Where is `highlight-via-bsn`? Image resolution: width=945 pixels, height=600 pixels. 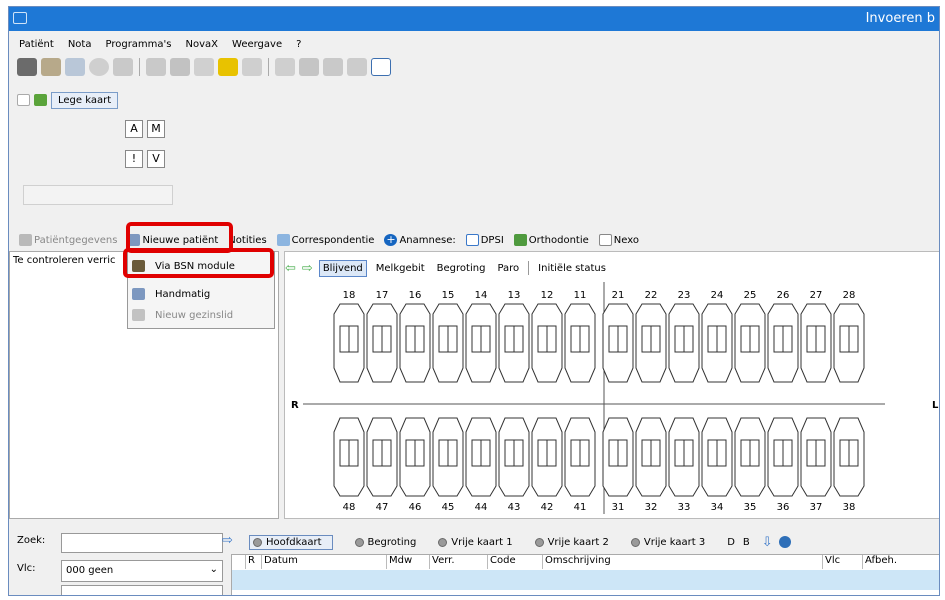
highlight-via-bsn is located at coordinates (198, 263).